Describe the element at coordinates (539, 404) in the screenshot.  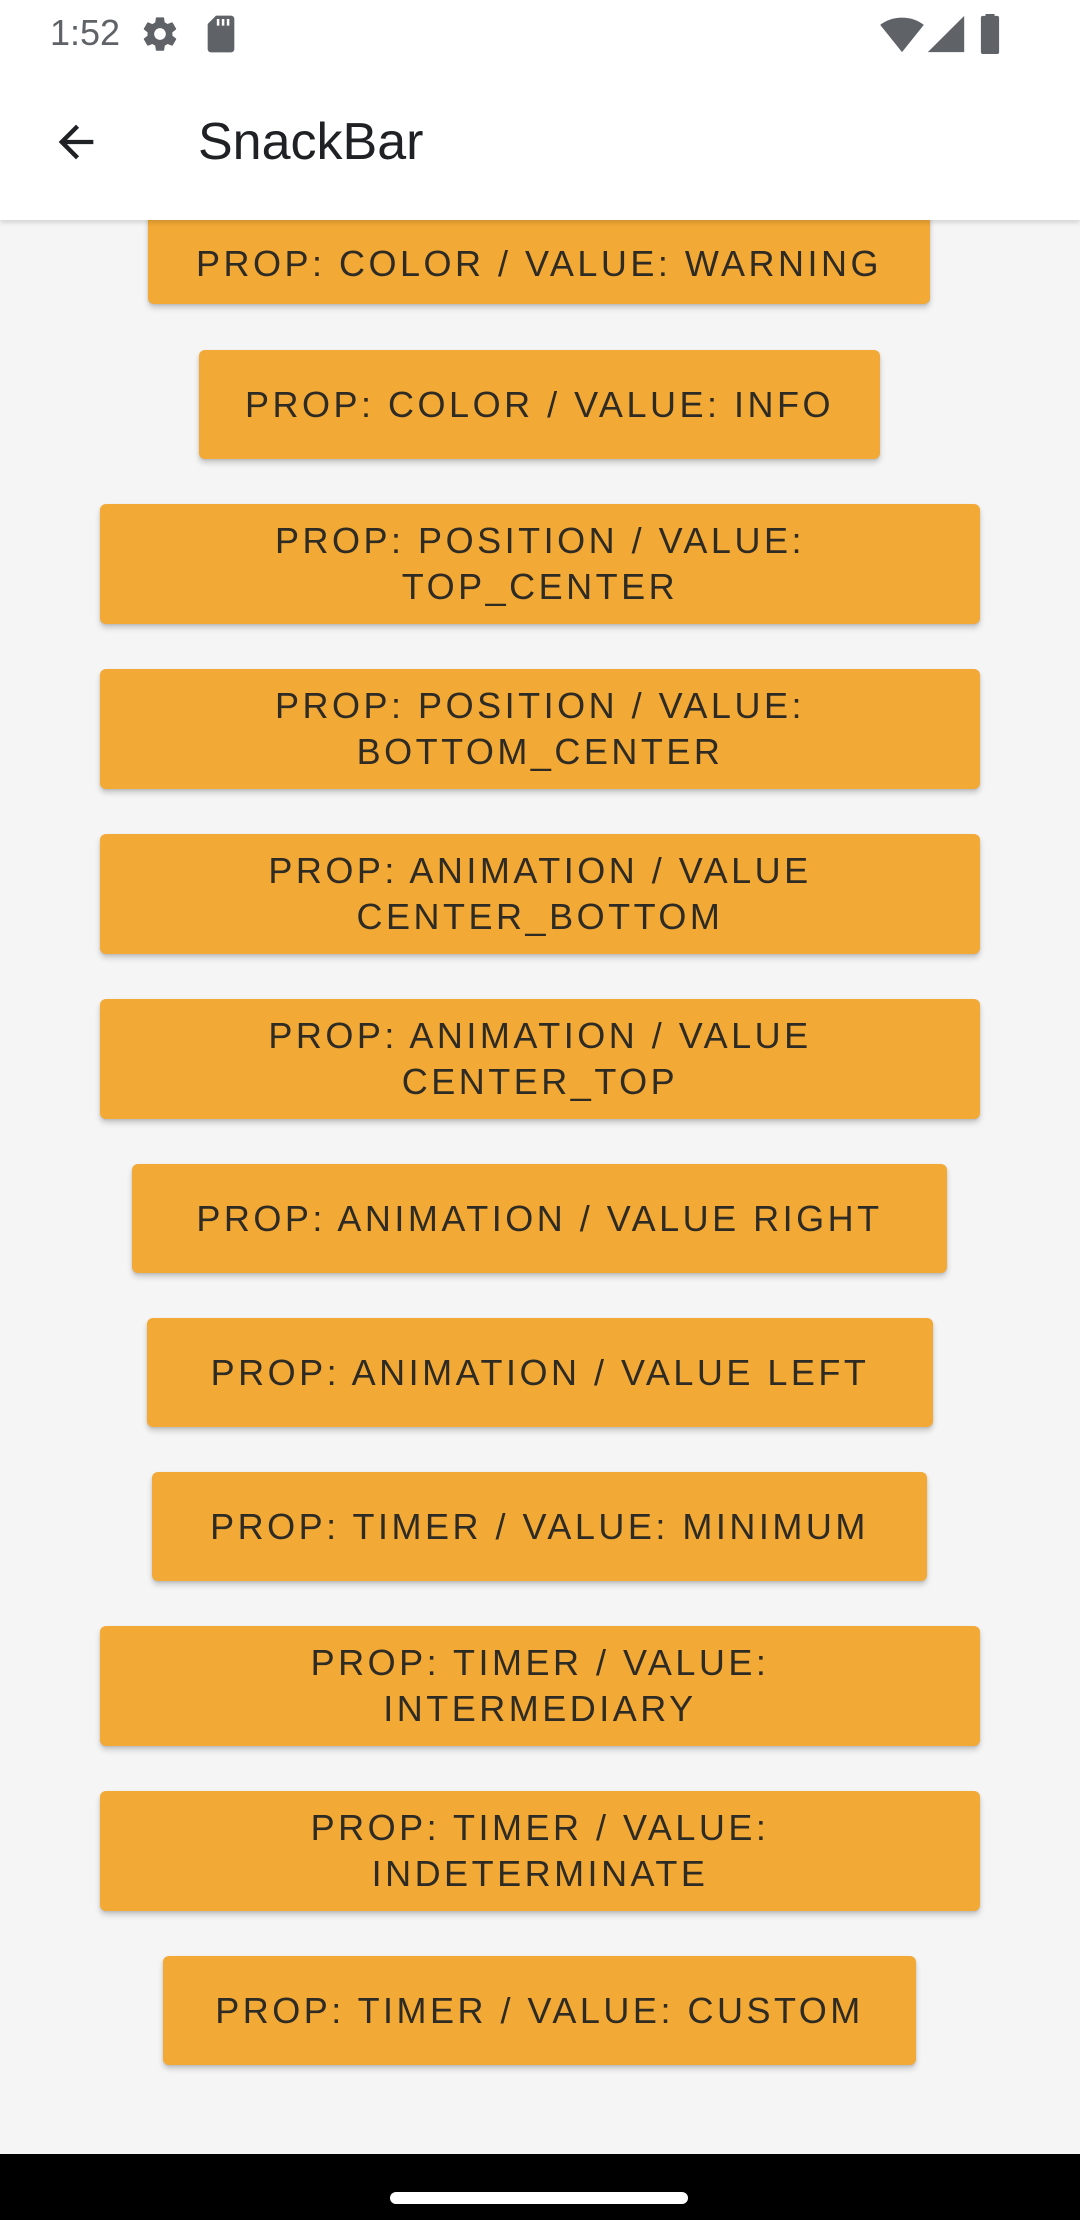
I see `color-info-button: PROP: COLOR / VALUE: INFO` at that location.